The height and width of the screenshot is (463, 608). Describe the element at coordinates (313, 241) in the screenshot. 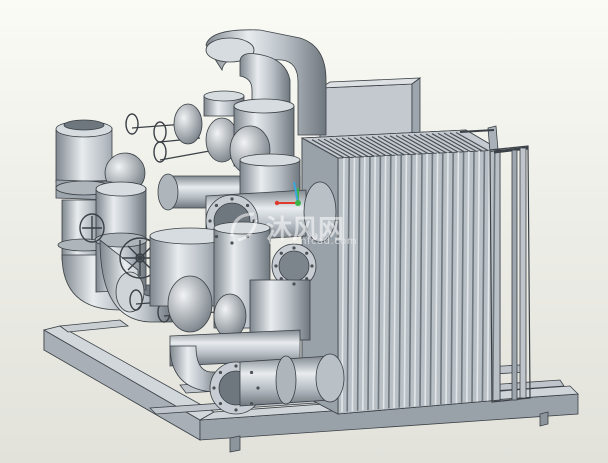

I see `watermark-subtext: www.mfcad.com` at that location.